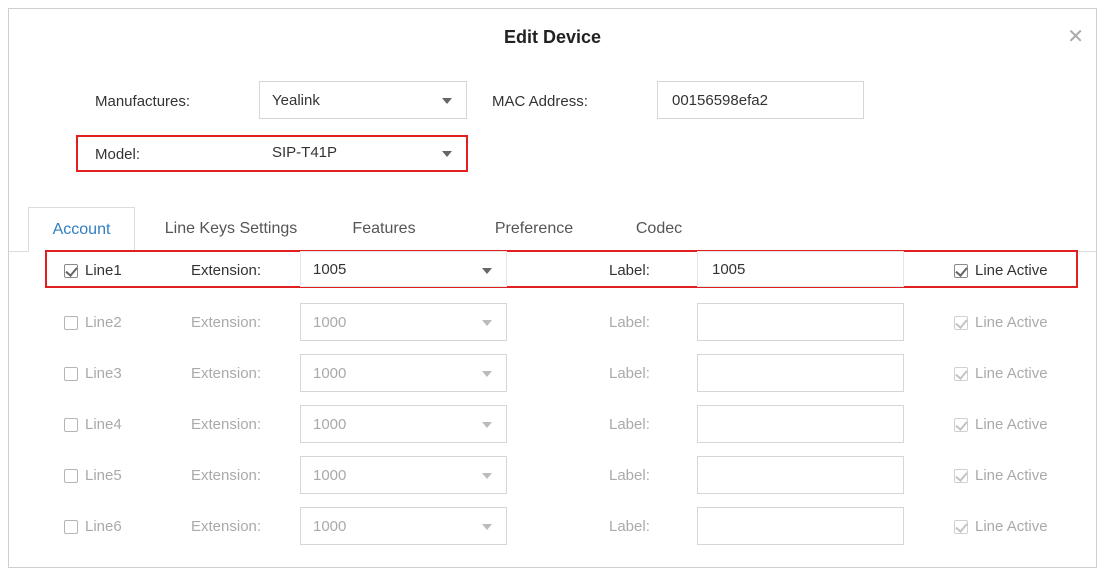 This screenshot has height=568, width=1105. I want to click on line-row-2: Line2 Extension: 1000 Label: Line Active, so click(552, 323).